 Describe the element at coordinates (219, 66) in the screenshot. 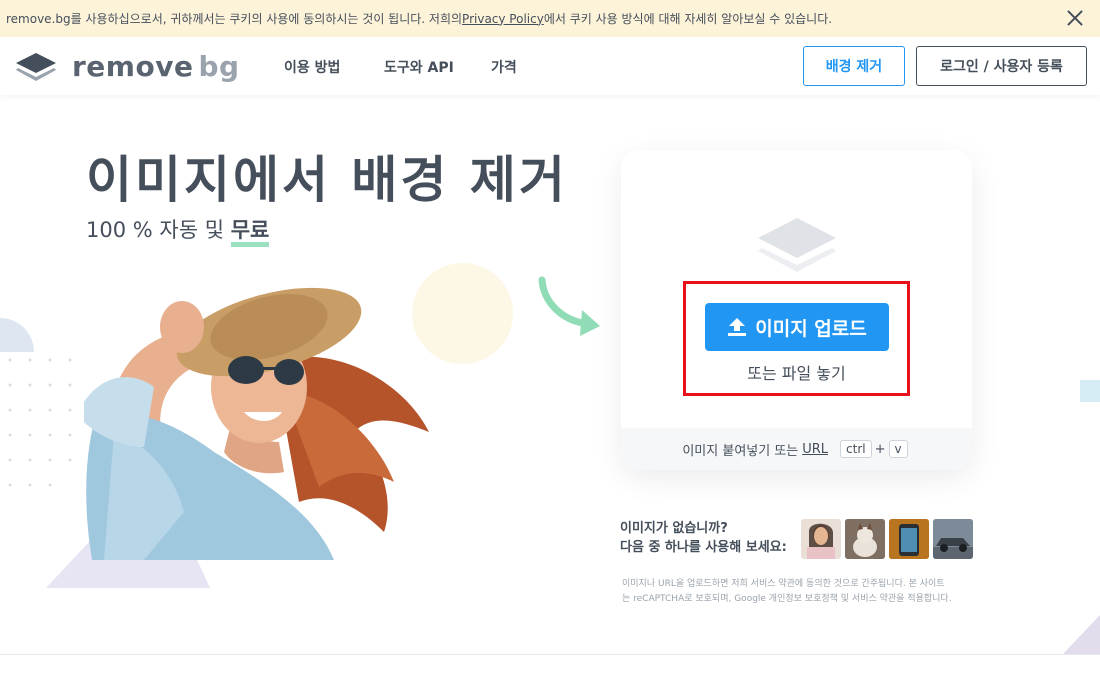

I see `logo-text-accent: bg` at that location.